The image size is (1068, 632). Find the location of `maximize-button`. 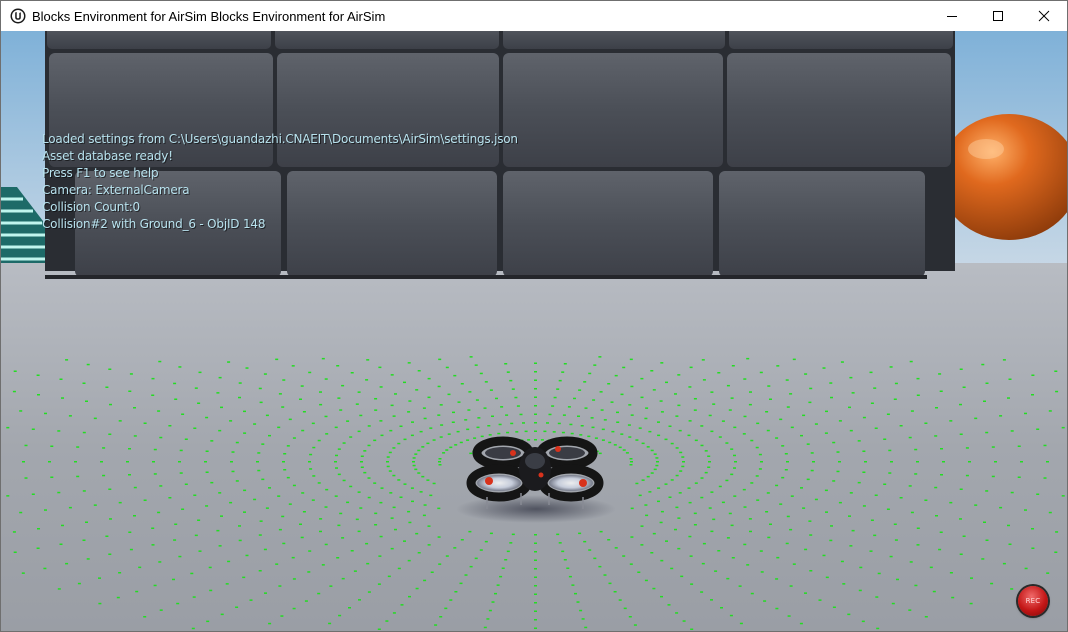

maximize-button is located at coordinates (998, 16).